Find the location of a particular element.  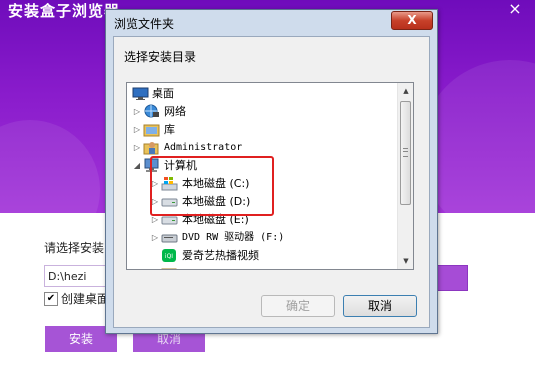

svg-text: iQI is located at coordinates (169, 256).